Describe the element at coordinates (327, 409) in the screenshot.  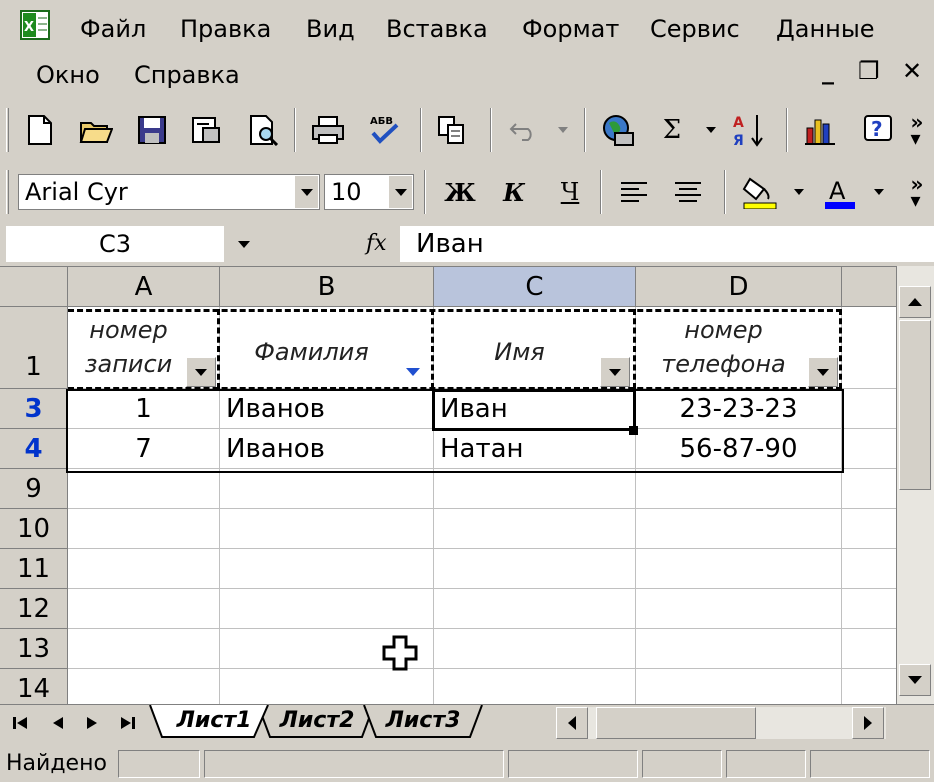
I see `cell-surname: Иванов` at that location.